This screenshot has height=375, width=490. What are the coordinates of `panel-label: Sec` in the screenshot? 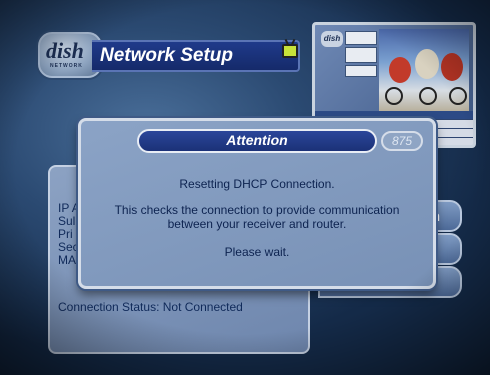 It's located at (68, 247).